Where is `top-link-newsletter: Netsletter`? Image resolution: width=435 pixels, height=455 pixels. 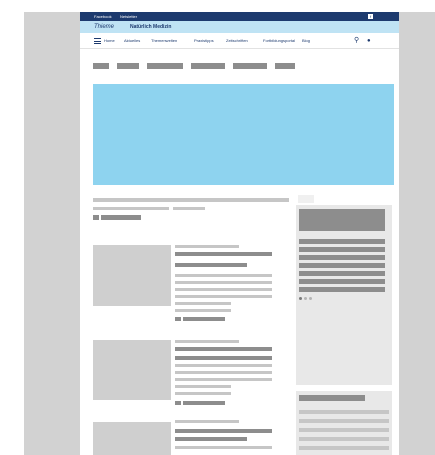 top-link-newsletter: Netsletter is located at coordinates (128, 16).